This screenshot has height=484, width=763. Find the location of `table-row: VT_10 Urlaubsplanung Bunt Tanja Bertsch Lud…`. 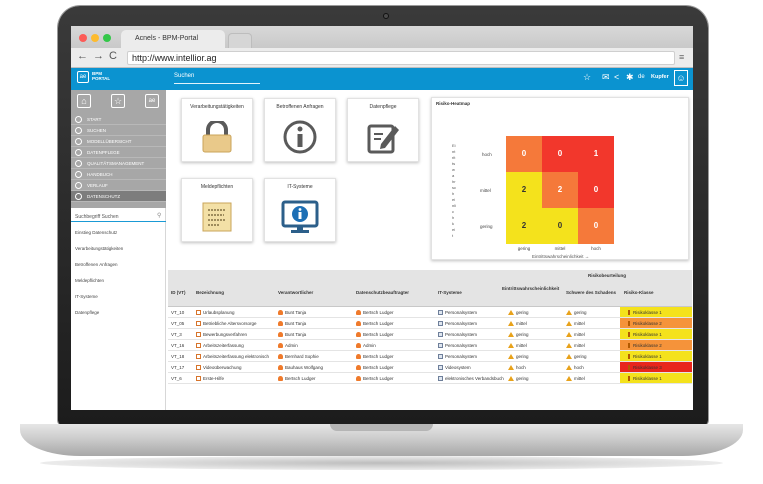

table-row: VT_10 Urlaubsplanung Bunt Tanja Bertsch Lud… is located at coordinates (430, 312).